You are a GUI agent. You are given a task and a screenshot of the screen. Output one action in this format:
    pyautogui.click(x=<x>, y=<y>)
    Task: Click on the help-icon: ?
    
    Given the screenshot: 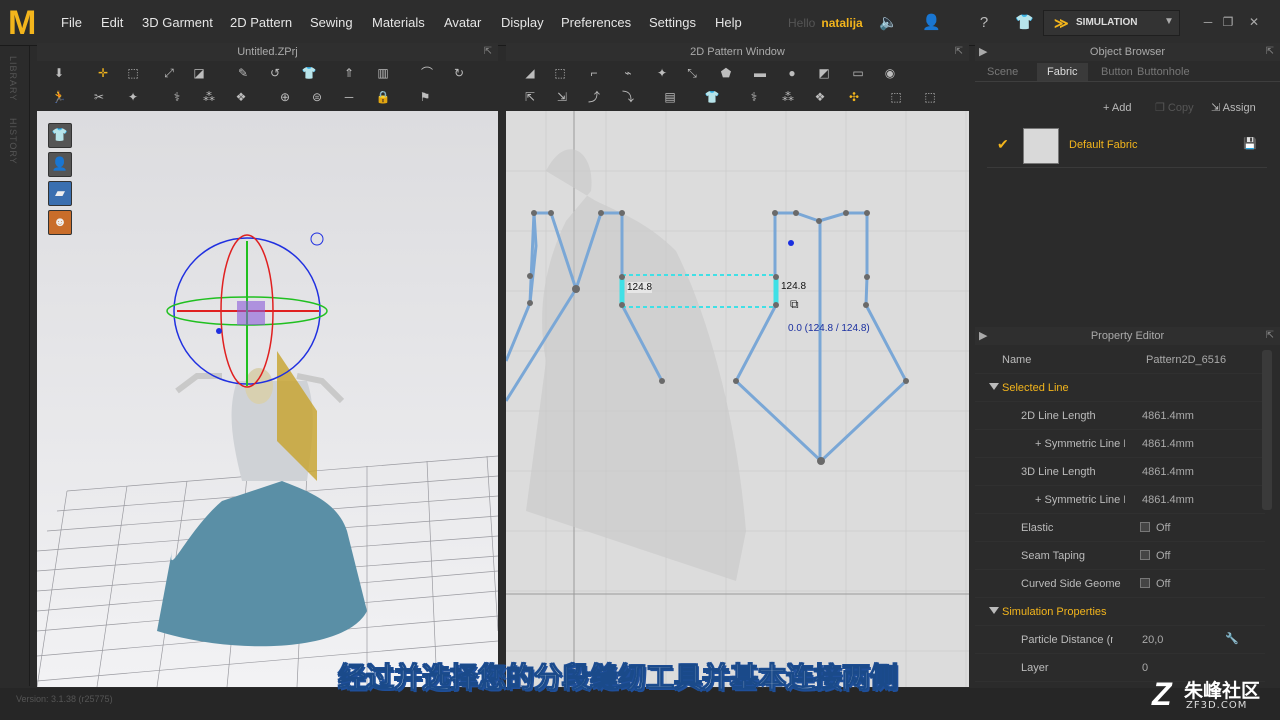 What is the action you would take?
    pyautogui.click(x=984, y=23)
    